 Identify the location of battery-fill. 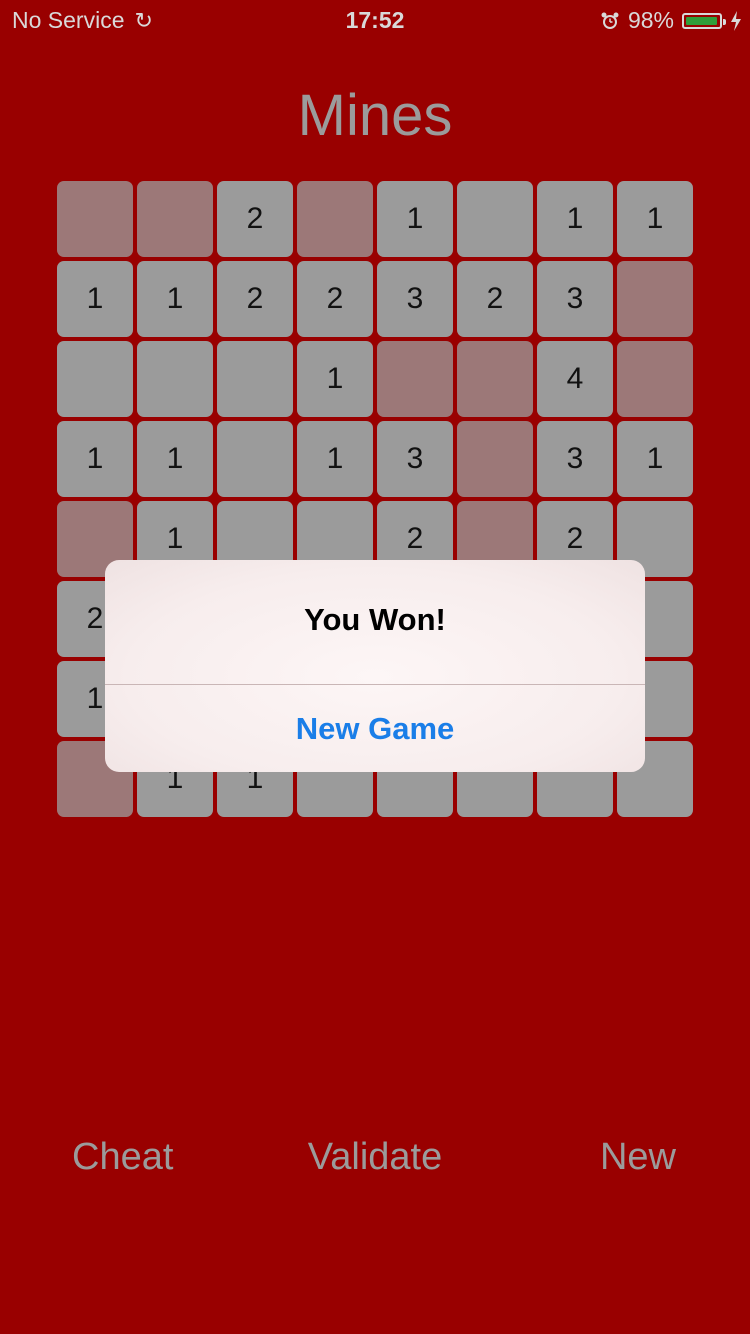
(702, 20).